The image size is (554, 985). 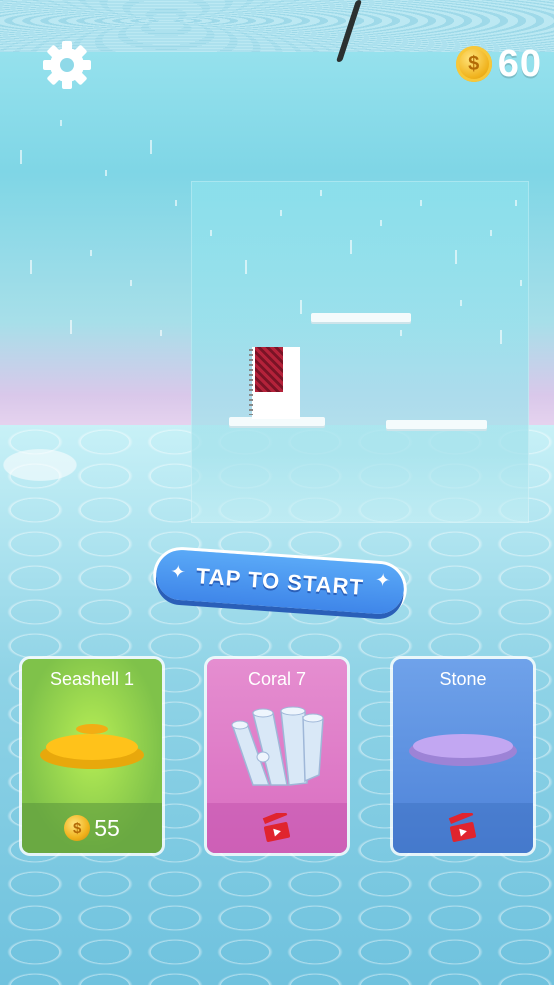 What do you see at coordinates (280, 581) in the screenshot?
I see `tap-to-start-label: TAP TO START` at bounding box center [280, 581].